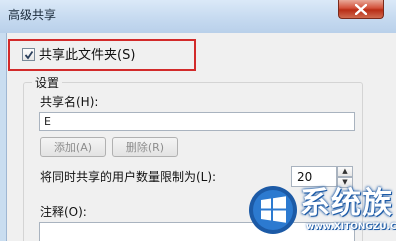  I want to click on checkmark-icon, so click(28, 54).